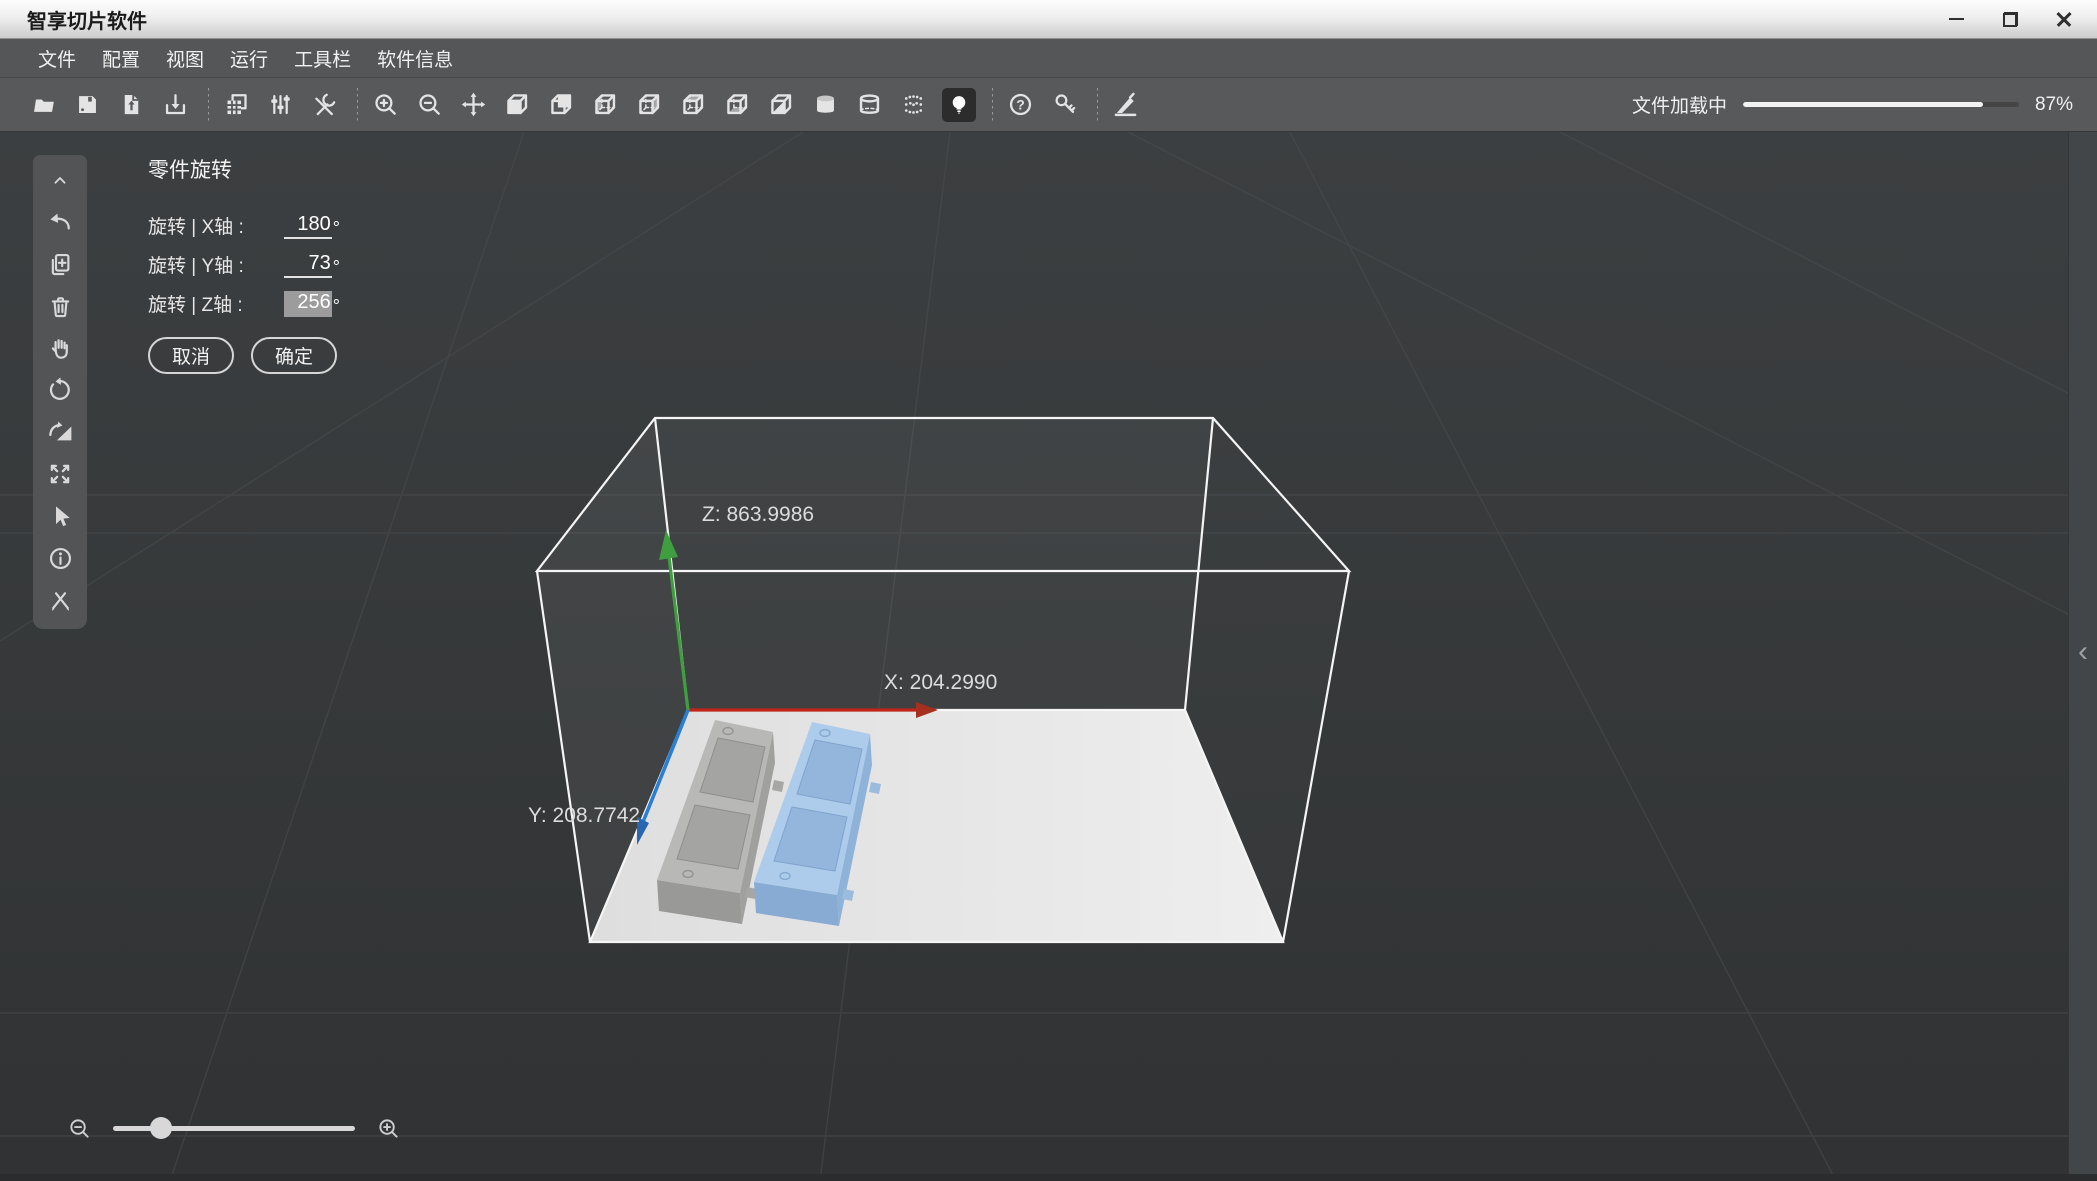  I want to click on open-file-icon, so click(43, 105).